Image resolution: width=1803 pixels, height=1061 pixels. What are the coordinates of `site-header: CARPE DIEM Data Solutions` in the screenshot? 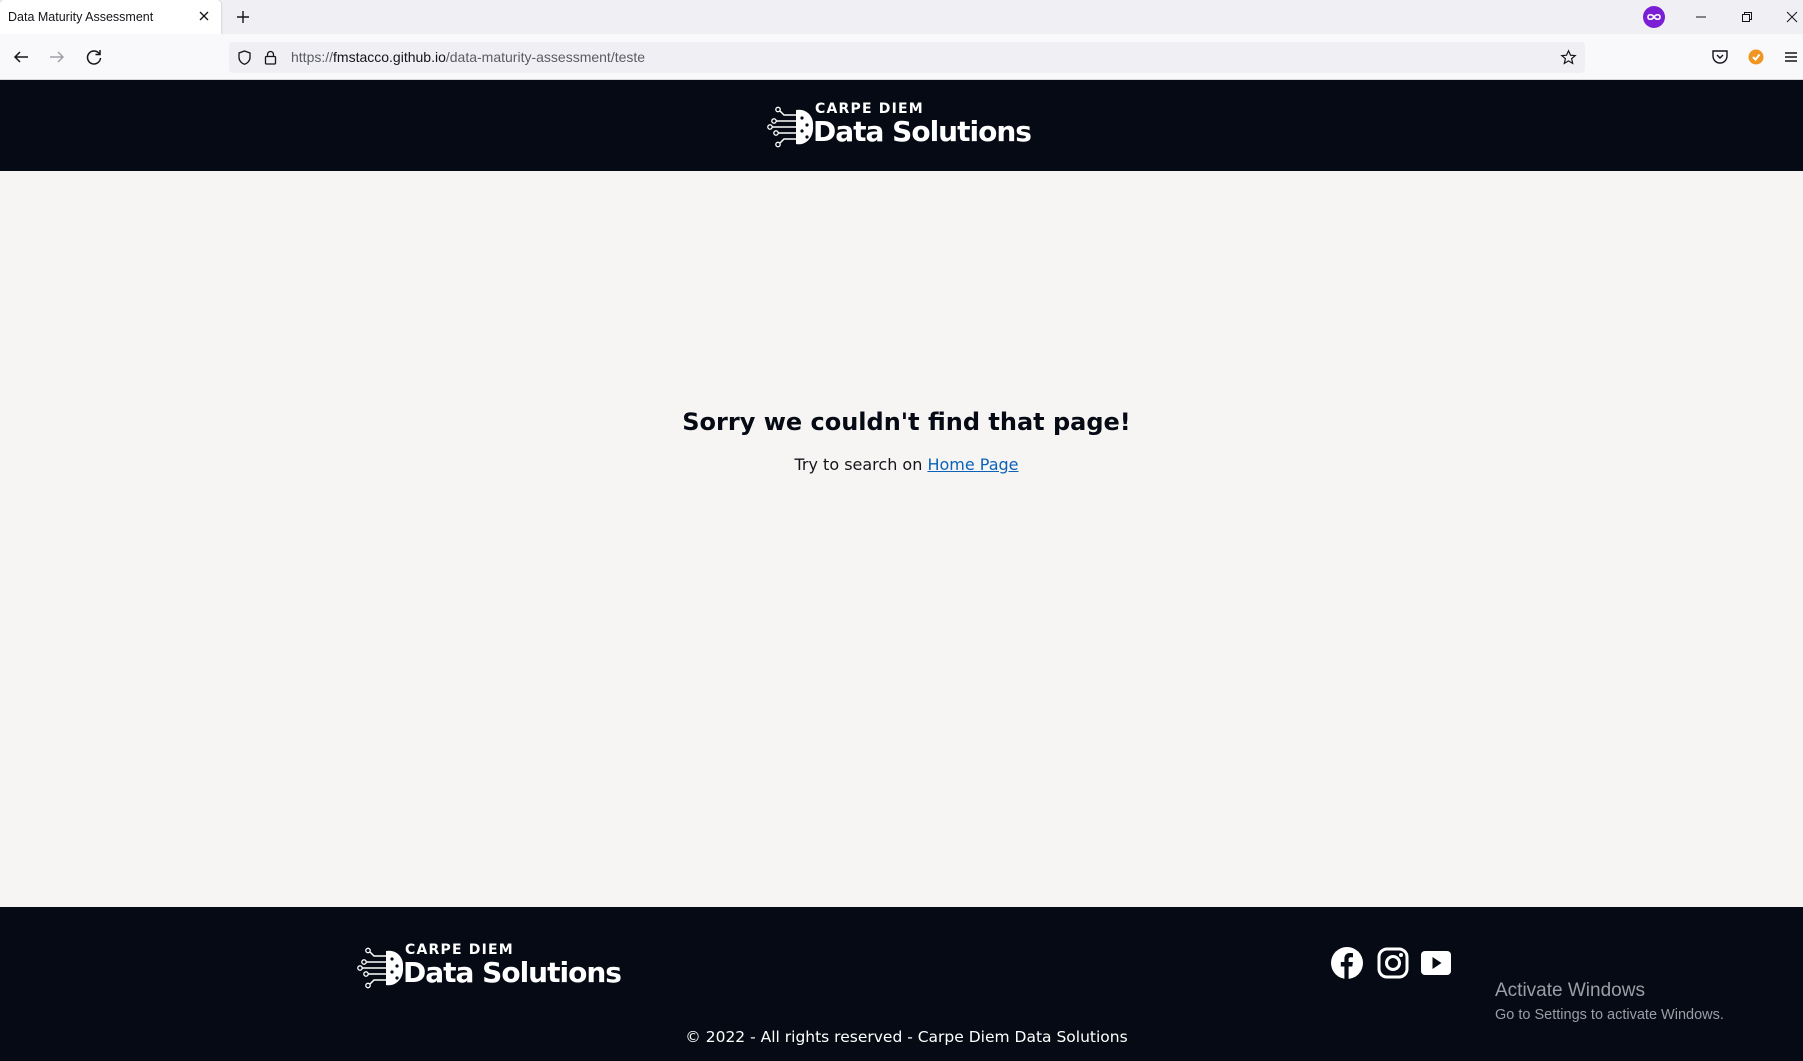 It's located at (901, 125).